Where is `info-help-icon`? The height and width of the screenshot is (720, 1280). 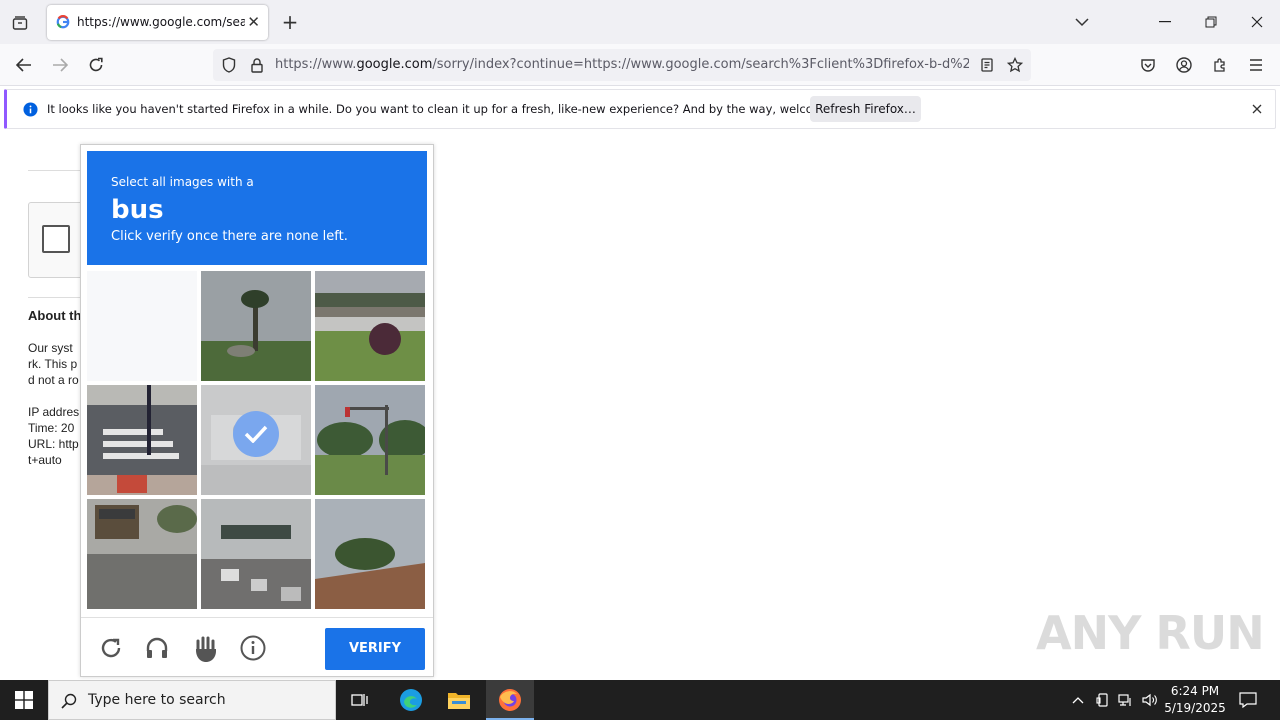
info-help-icon is located at coordinates (253, 648).